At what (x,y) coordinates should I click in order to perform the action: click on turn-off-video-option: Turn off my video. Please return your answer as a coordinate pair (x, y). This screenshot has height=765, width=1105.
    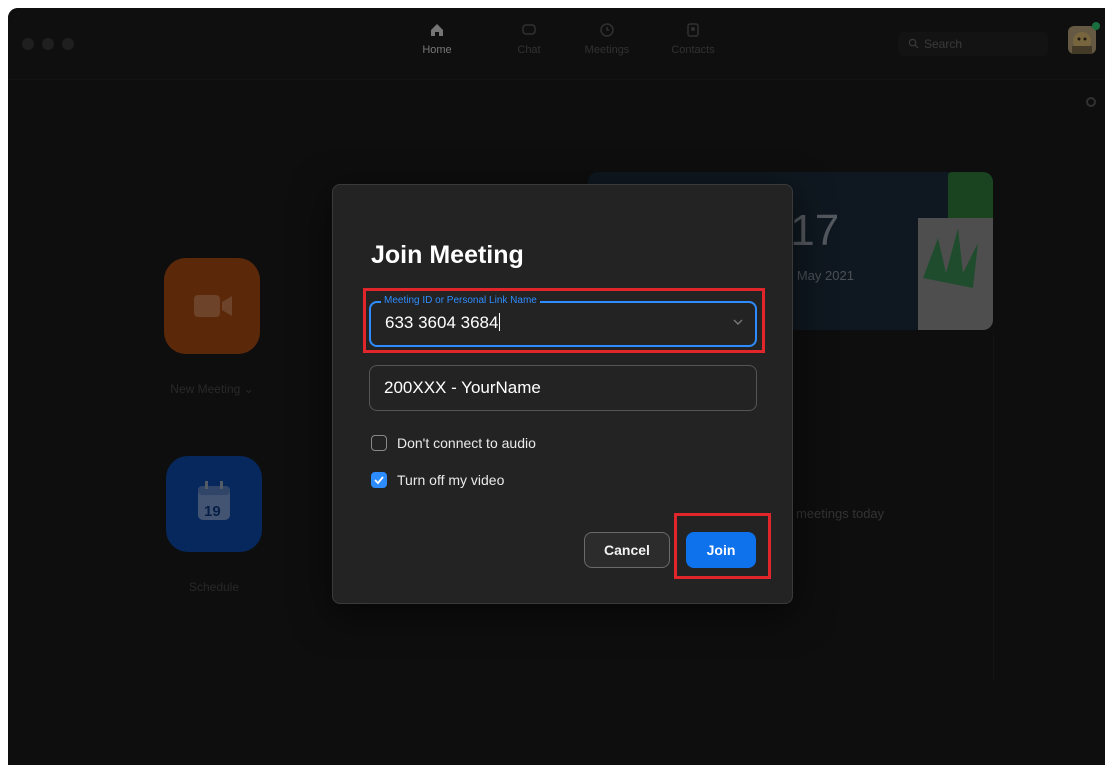
    Looking at the image, I should click on (437, 480).